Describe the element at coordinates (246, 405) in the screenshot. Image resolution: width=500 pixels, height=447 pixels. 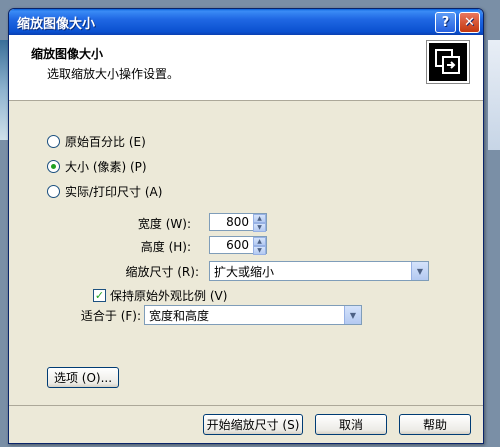
I see `footer-divider` at that location.